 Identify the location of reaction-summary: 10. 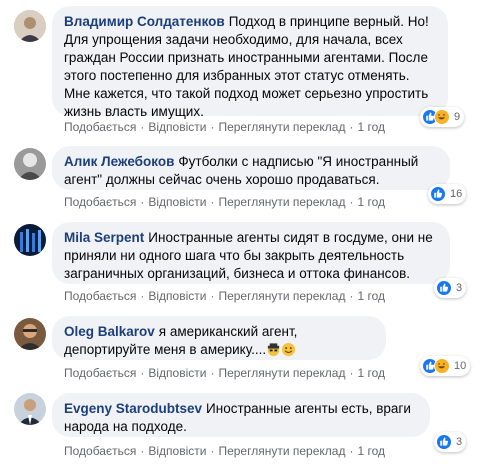
(445, 366).